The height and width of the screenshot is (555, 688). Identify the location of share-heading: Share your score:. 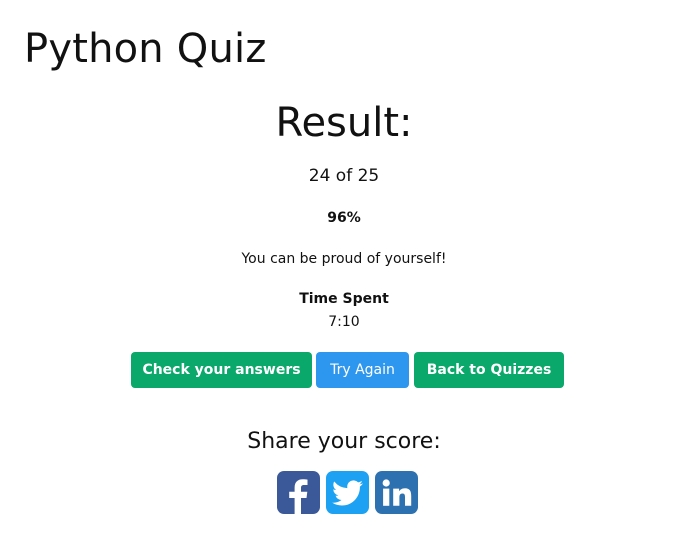
(344, 441).